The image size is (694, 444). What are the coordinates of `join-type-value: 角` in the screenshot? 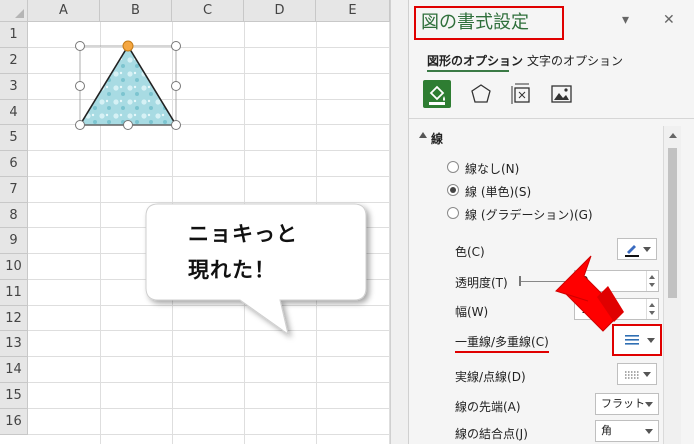 It's located at (606, 430).